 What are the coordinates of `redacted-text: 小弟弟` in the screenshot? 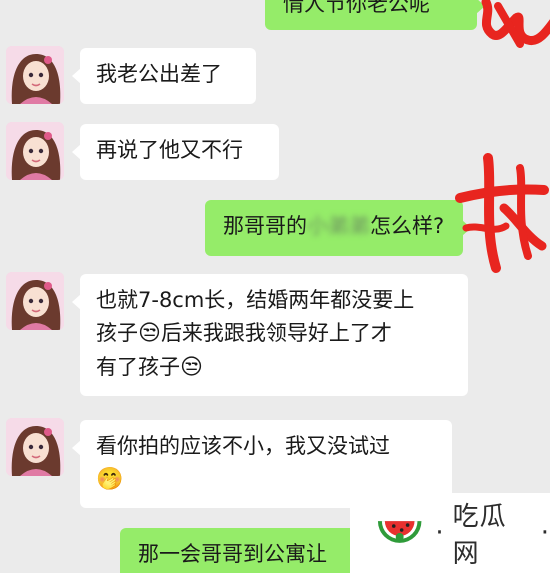 It's located at (338, 226).